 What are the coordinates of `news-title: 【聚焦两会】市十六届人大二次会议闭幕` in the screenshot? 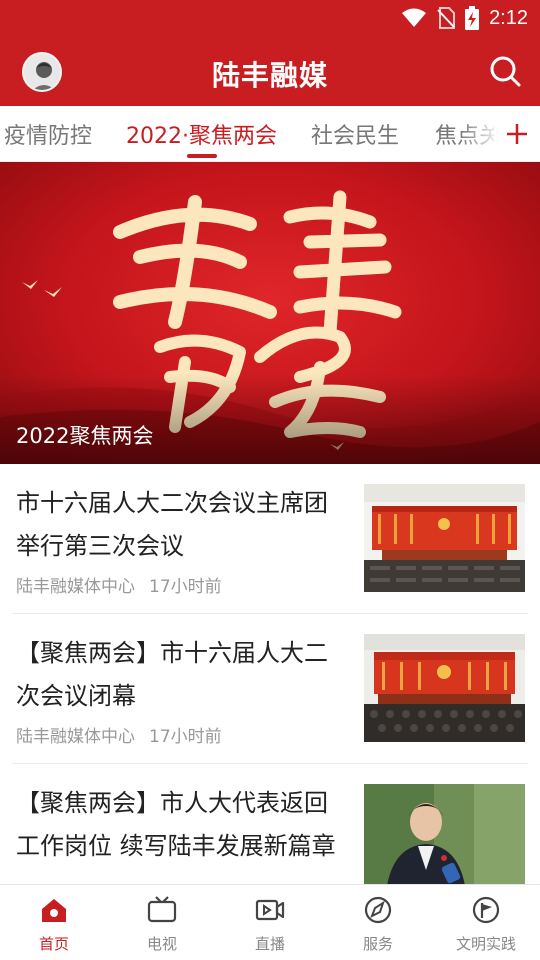 It's located at (172, 674).